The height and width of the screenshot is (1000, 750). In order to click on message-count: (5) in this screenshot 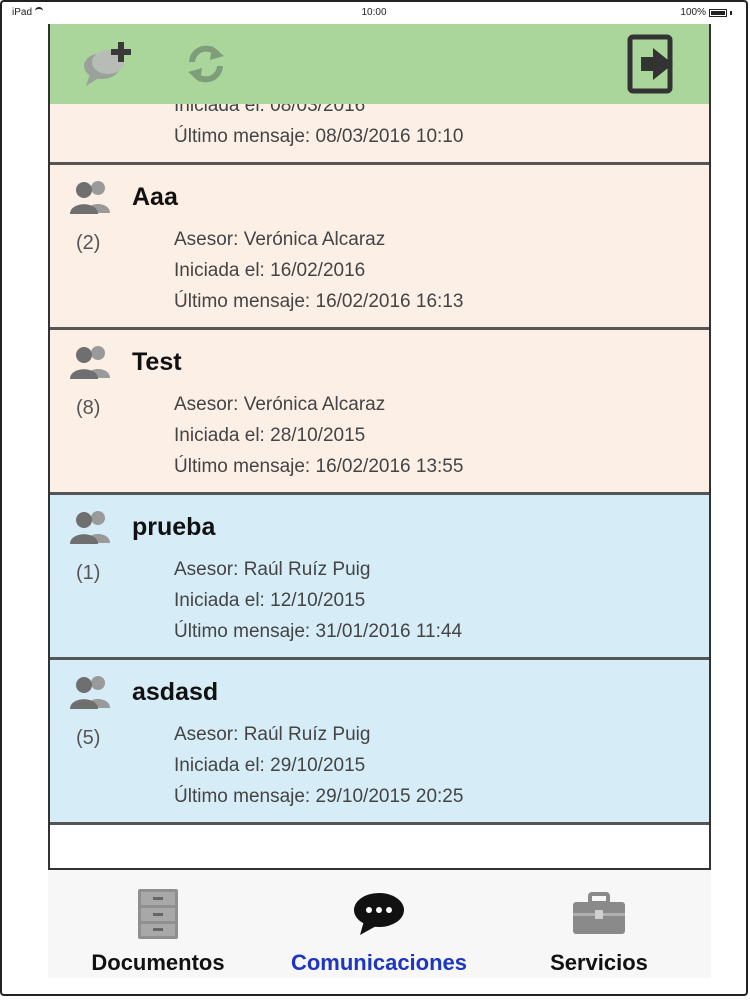, I will do `click(88, 738)`.